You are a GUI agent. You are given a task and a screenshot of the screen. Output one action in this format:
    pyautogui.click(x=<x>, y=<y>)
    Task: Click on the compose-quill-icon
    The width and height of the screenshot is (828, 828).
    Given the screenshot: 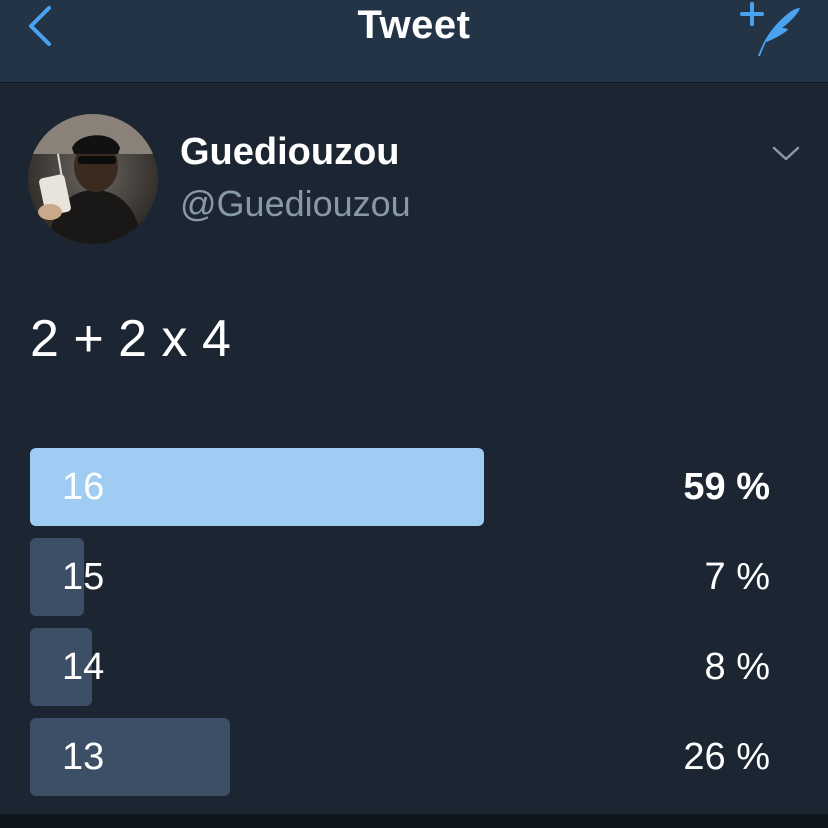 What is the action you would take?
    pyautogui.click(x=770, y=29)
    